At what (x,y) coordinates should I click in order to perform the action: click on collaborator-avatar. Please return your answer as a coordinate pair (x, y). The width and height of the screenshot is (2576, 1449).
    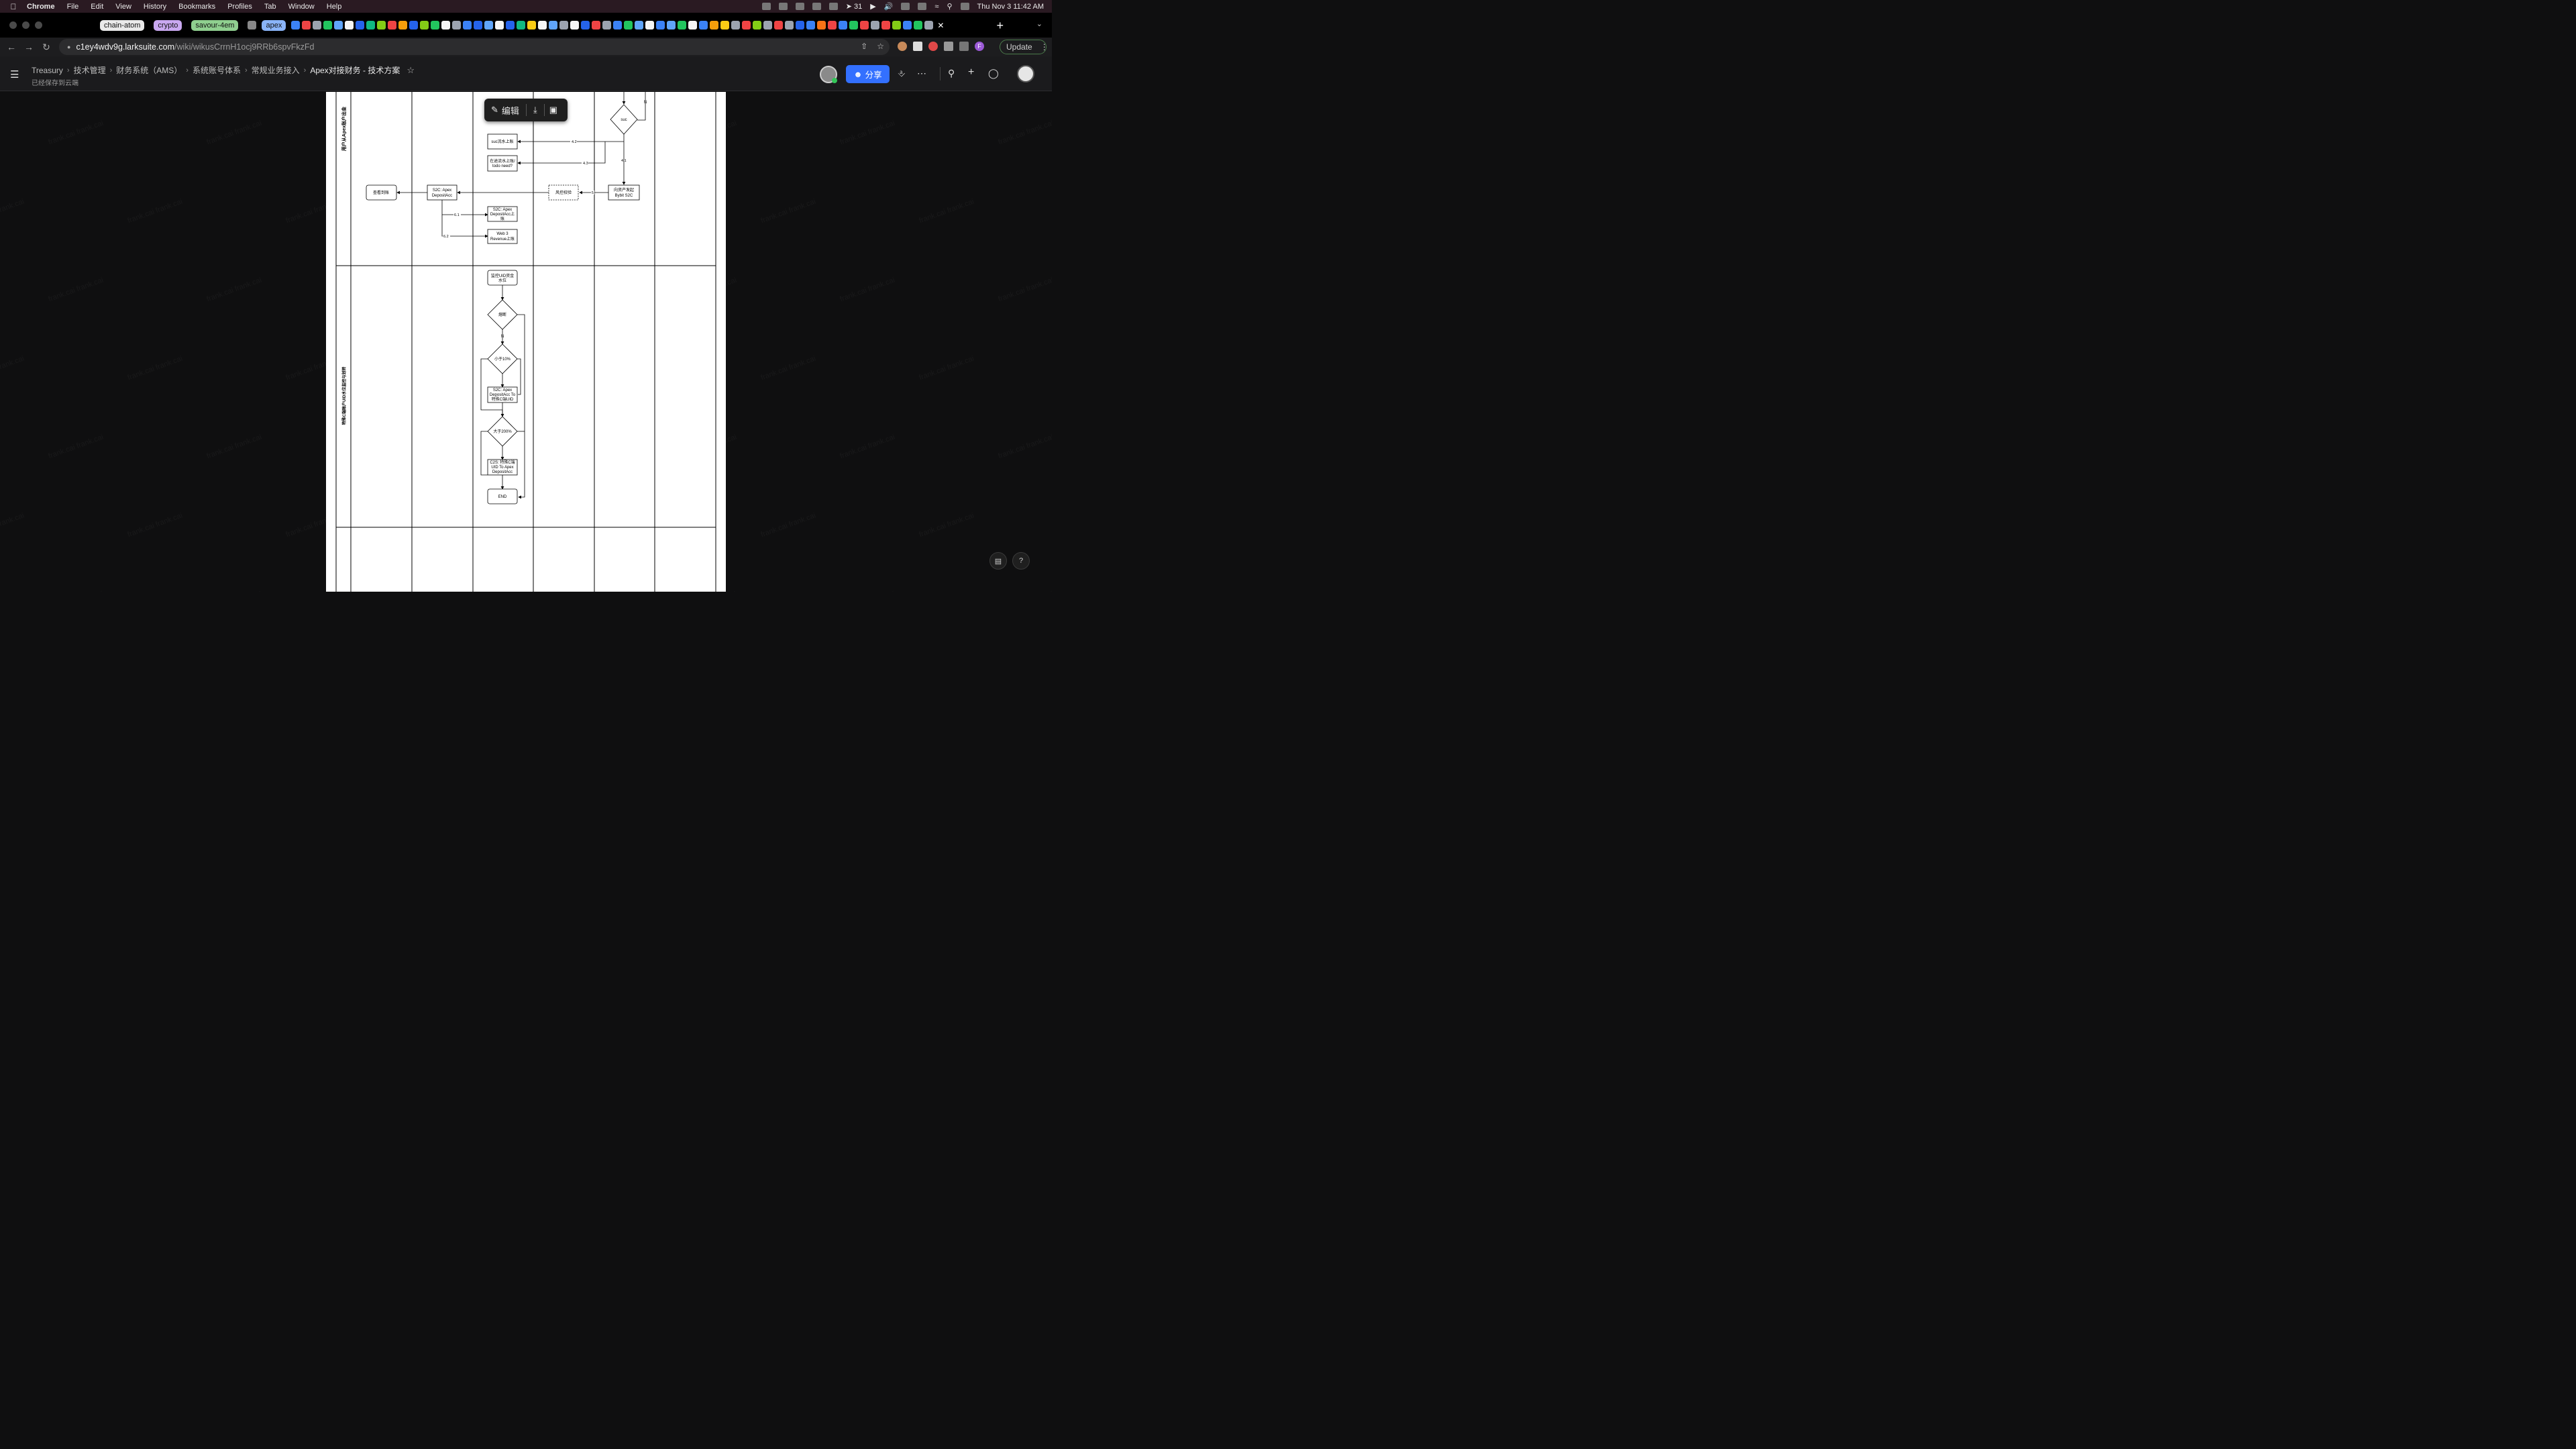
    Looking at the image, I should click on (828, 74).